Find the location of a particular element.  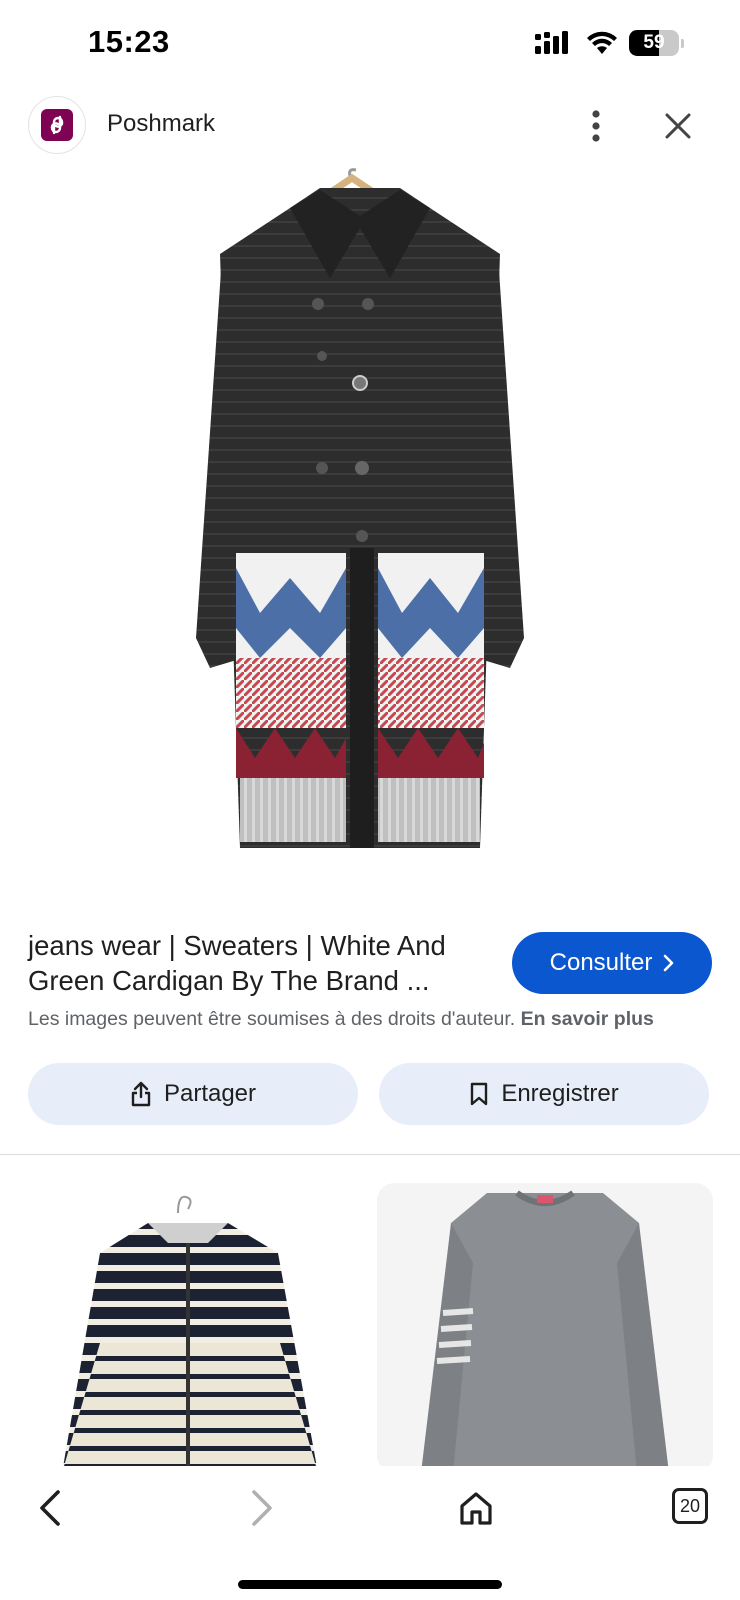

poshmark-logo-mark is located at coordinates (57, 125).